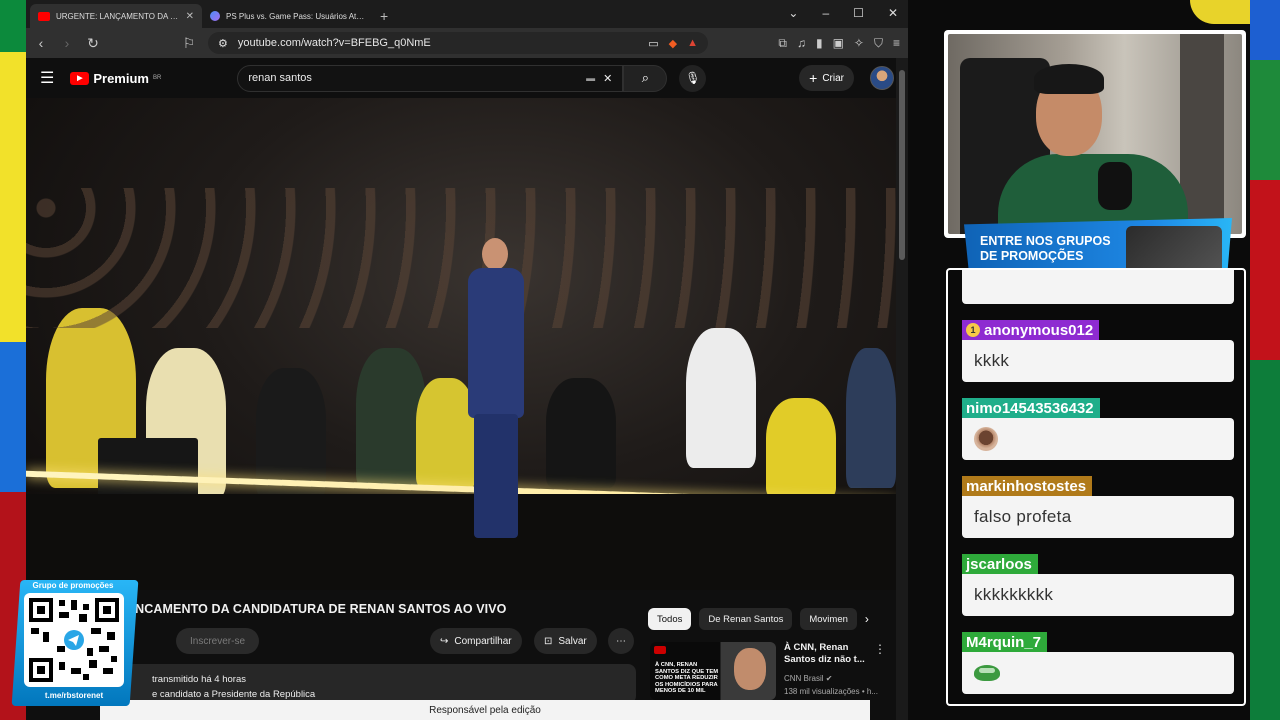  I want to click on chip-todos: Todos, so click(670, 619).